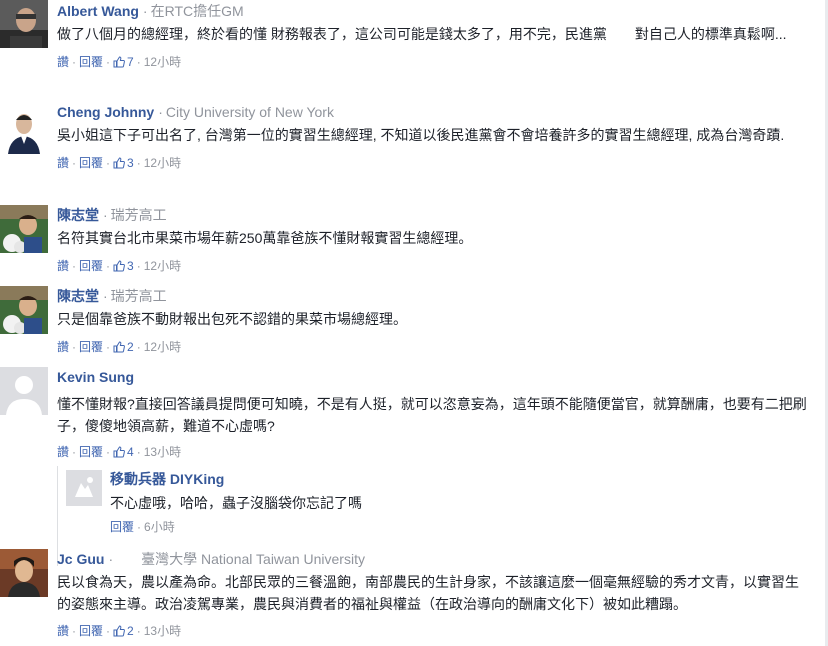 The width and height of the screenshot is (828, 646). What do you see at coordinates (232, 319) in the screenshot?
I see `comment-text: 只是個靠爸族不動財報出包死不認錯的果菜市場總經理。` at bounding box center [232, 319].